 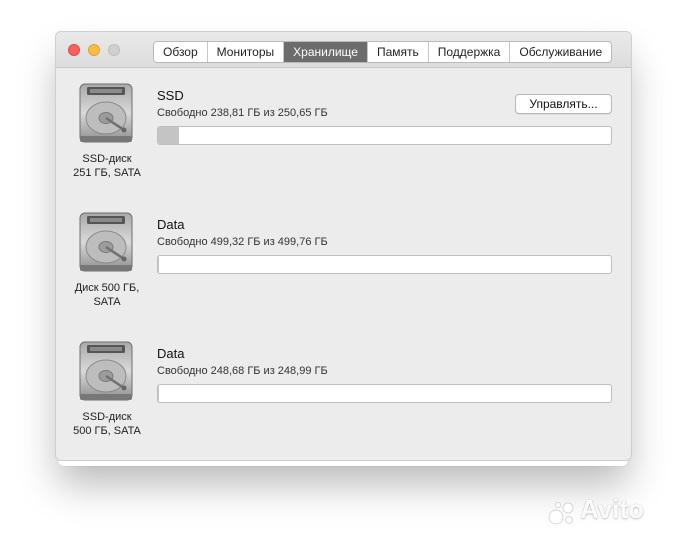 What do you see at coordinates (74, 50) in the screenshot?
I see `close-button` at bounding box center [74, 50].